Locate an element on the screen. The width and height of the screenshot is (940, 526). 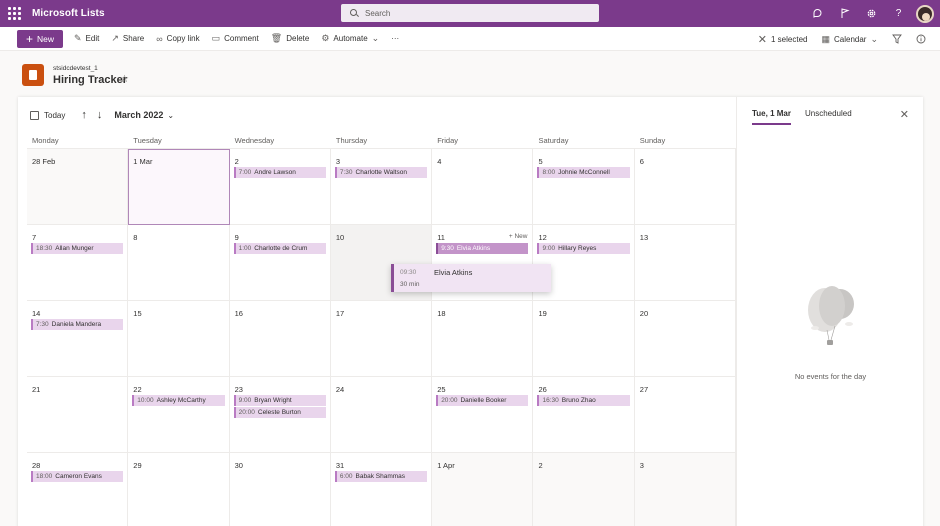
day-number: 7 is located at coordinates (34, 237).